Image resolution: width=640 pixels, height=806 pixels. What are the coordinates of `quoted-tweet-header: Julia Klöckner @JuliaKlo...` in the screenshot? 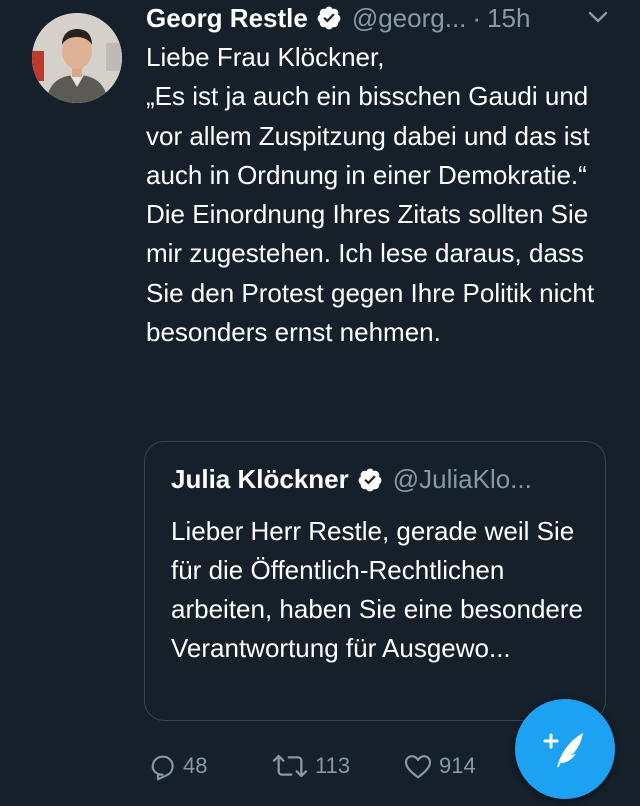 It's located at (351, 479).